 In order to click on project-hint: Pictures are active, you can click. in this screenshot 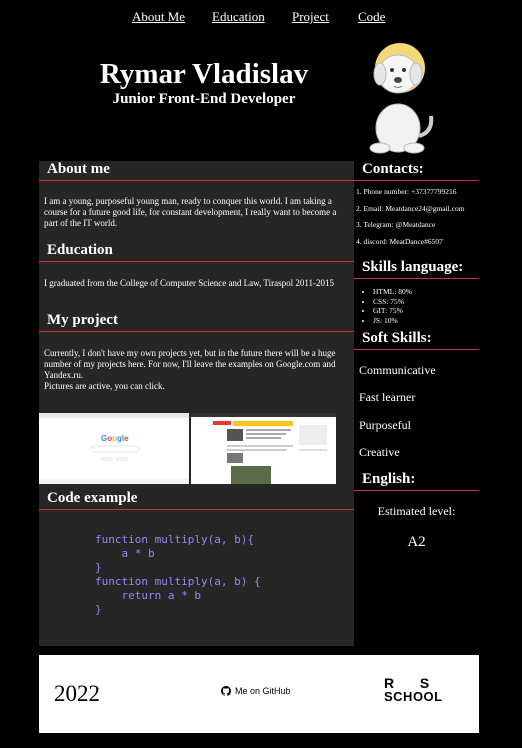, I will do `click(104, 386)`.